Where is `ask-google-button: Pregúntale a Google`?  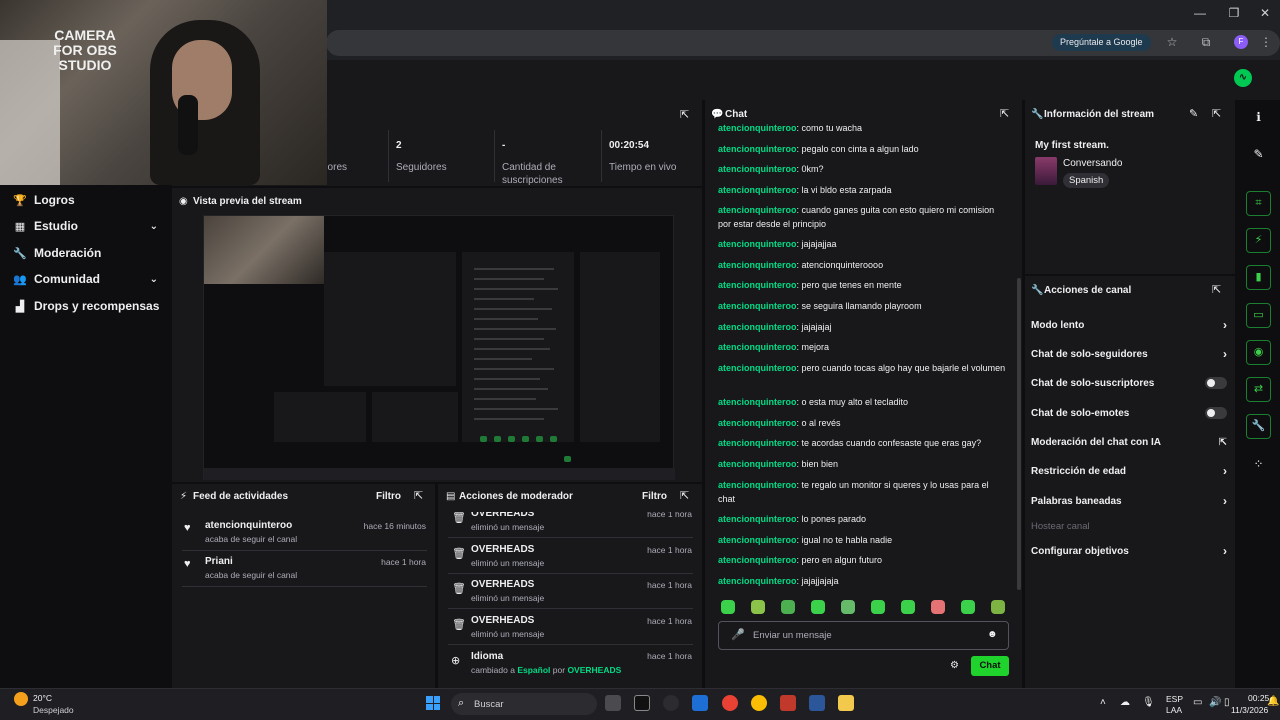 ask-google-button: Pregúntale a Google is located at coordinates (1101, 42).